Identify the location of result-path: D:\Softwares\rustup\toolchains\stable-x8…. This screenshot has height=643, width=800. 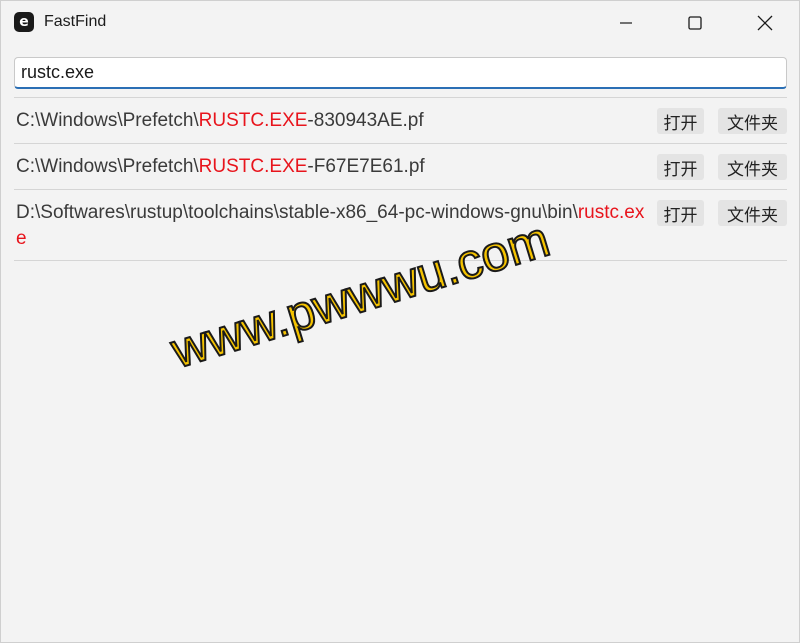
(331, 226).